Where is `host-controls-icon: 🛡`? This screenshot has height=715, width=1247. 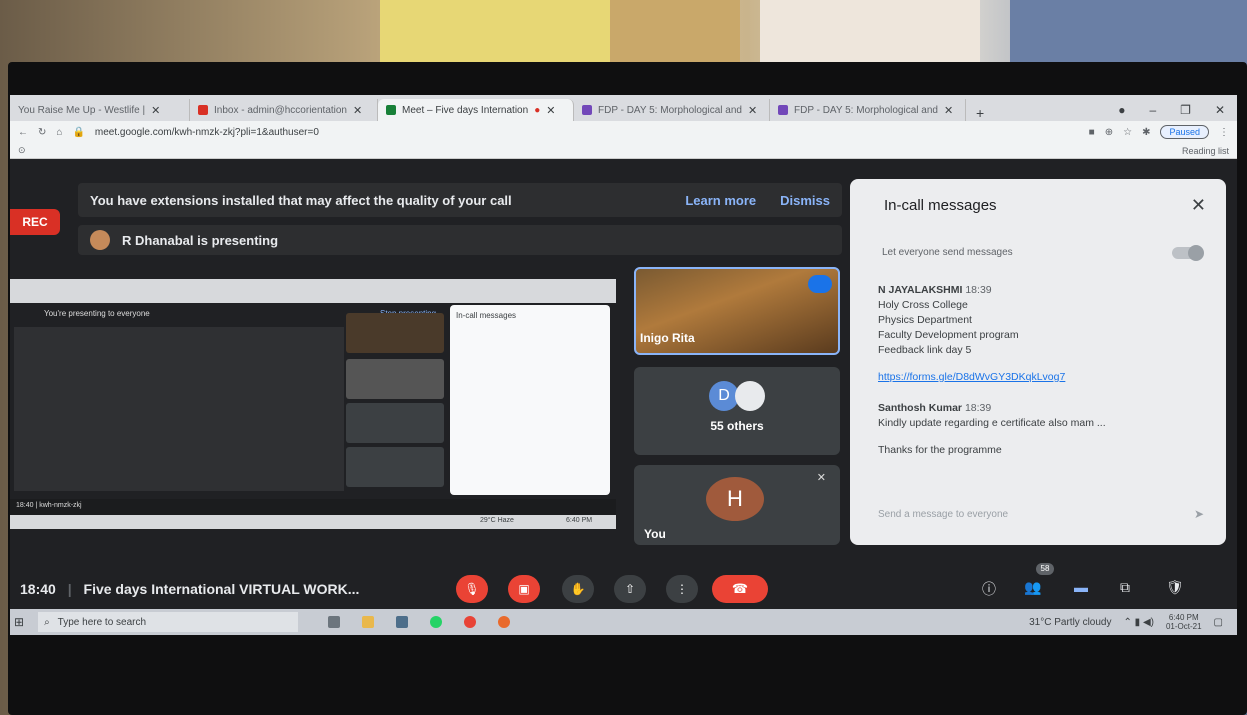 host-controls-icon: 🛡 is located at coordinates (1175, 587).